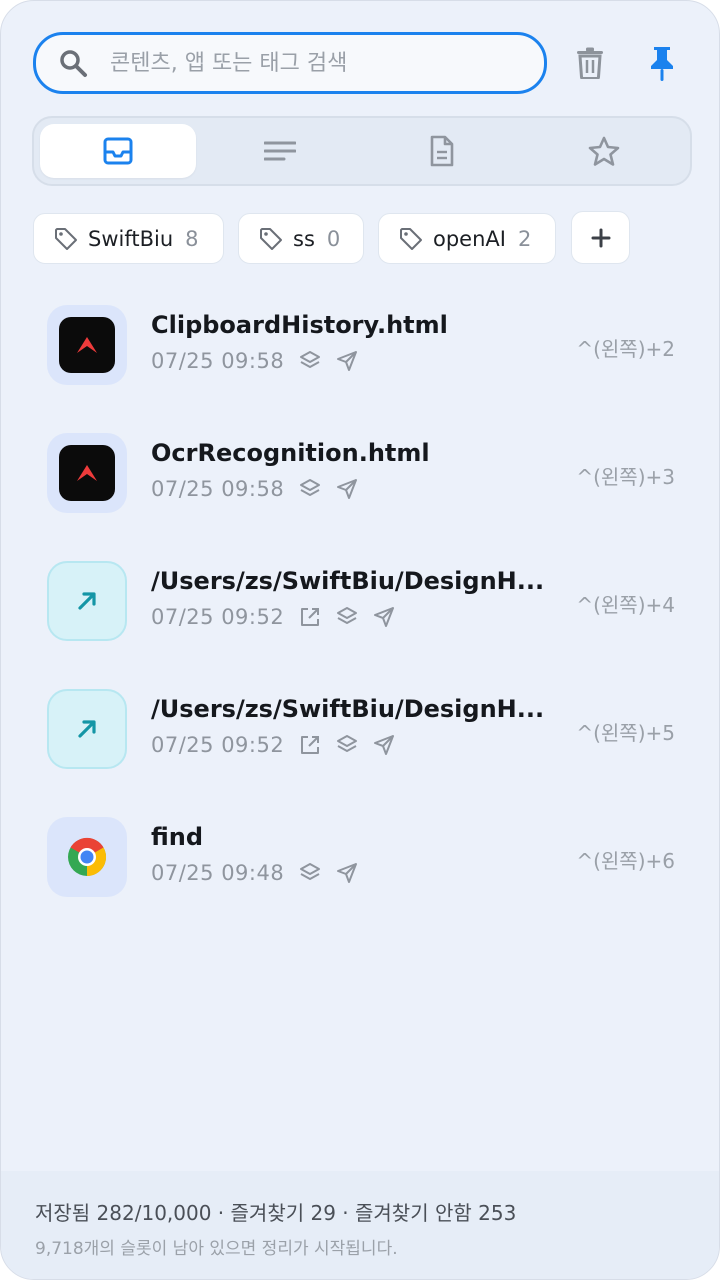 The height and width of the screenshot is (1280, 720). I want to click on delete-button, so click(590, 63).